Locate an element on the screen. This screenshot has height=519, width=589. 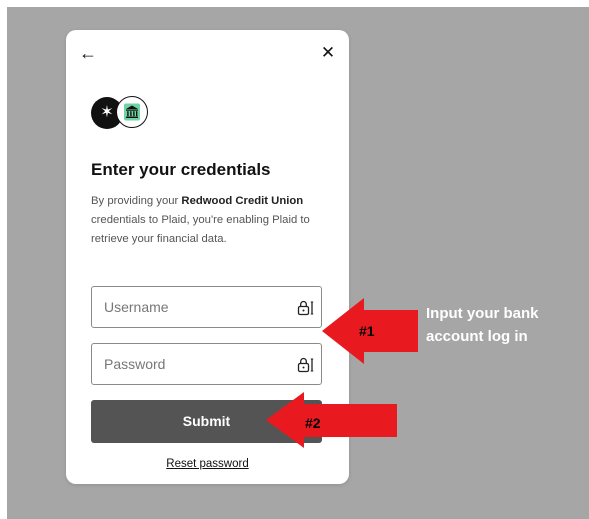
annotation-note: Input your bank account log in is located at coordinates (482, 325).